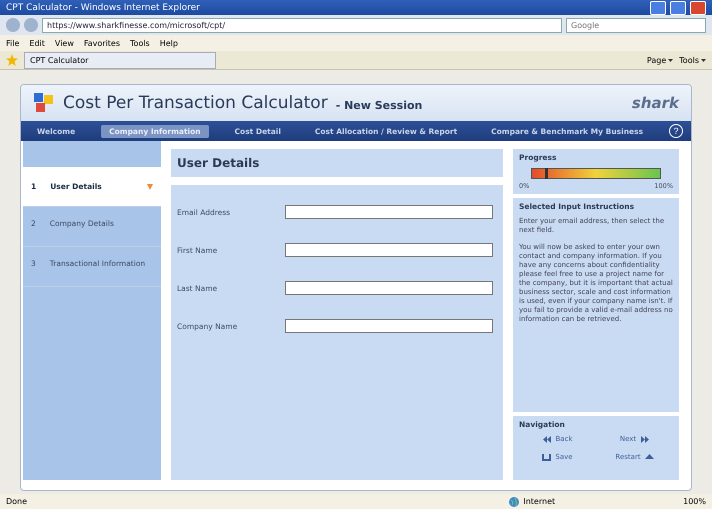 The width and height of the screenshot is (712, 509). Describe the element at coordinates (660, 60) in the screenshot. I see `toolbar-menu: Page` at that location.